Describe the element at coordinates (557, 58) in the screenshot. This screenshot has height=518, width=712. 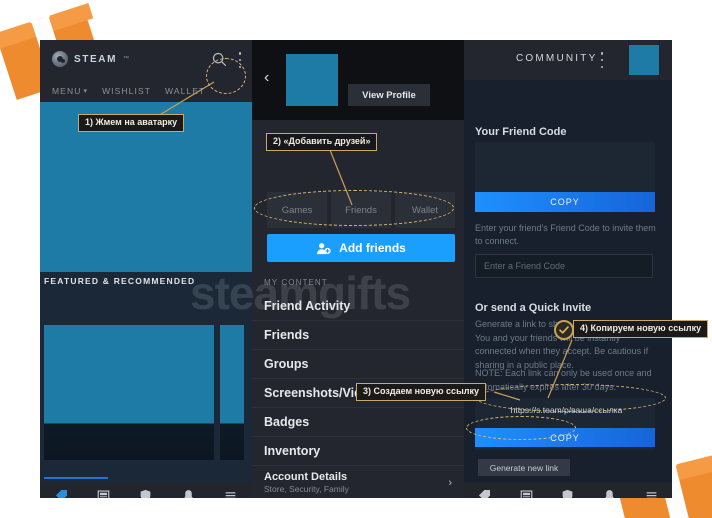
I see `page-title: COMMUNITY` at that location.